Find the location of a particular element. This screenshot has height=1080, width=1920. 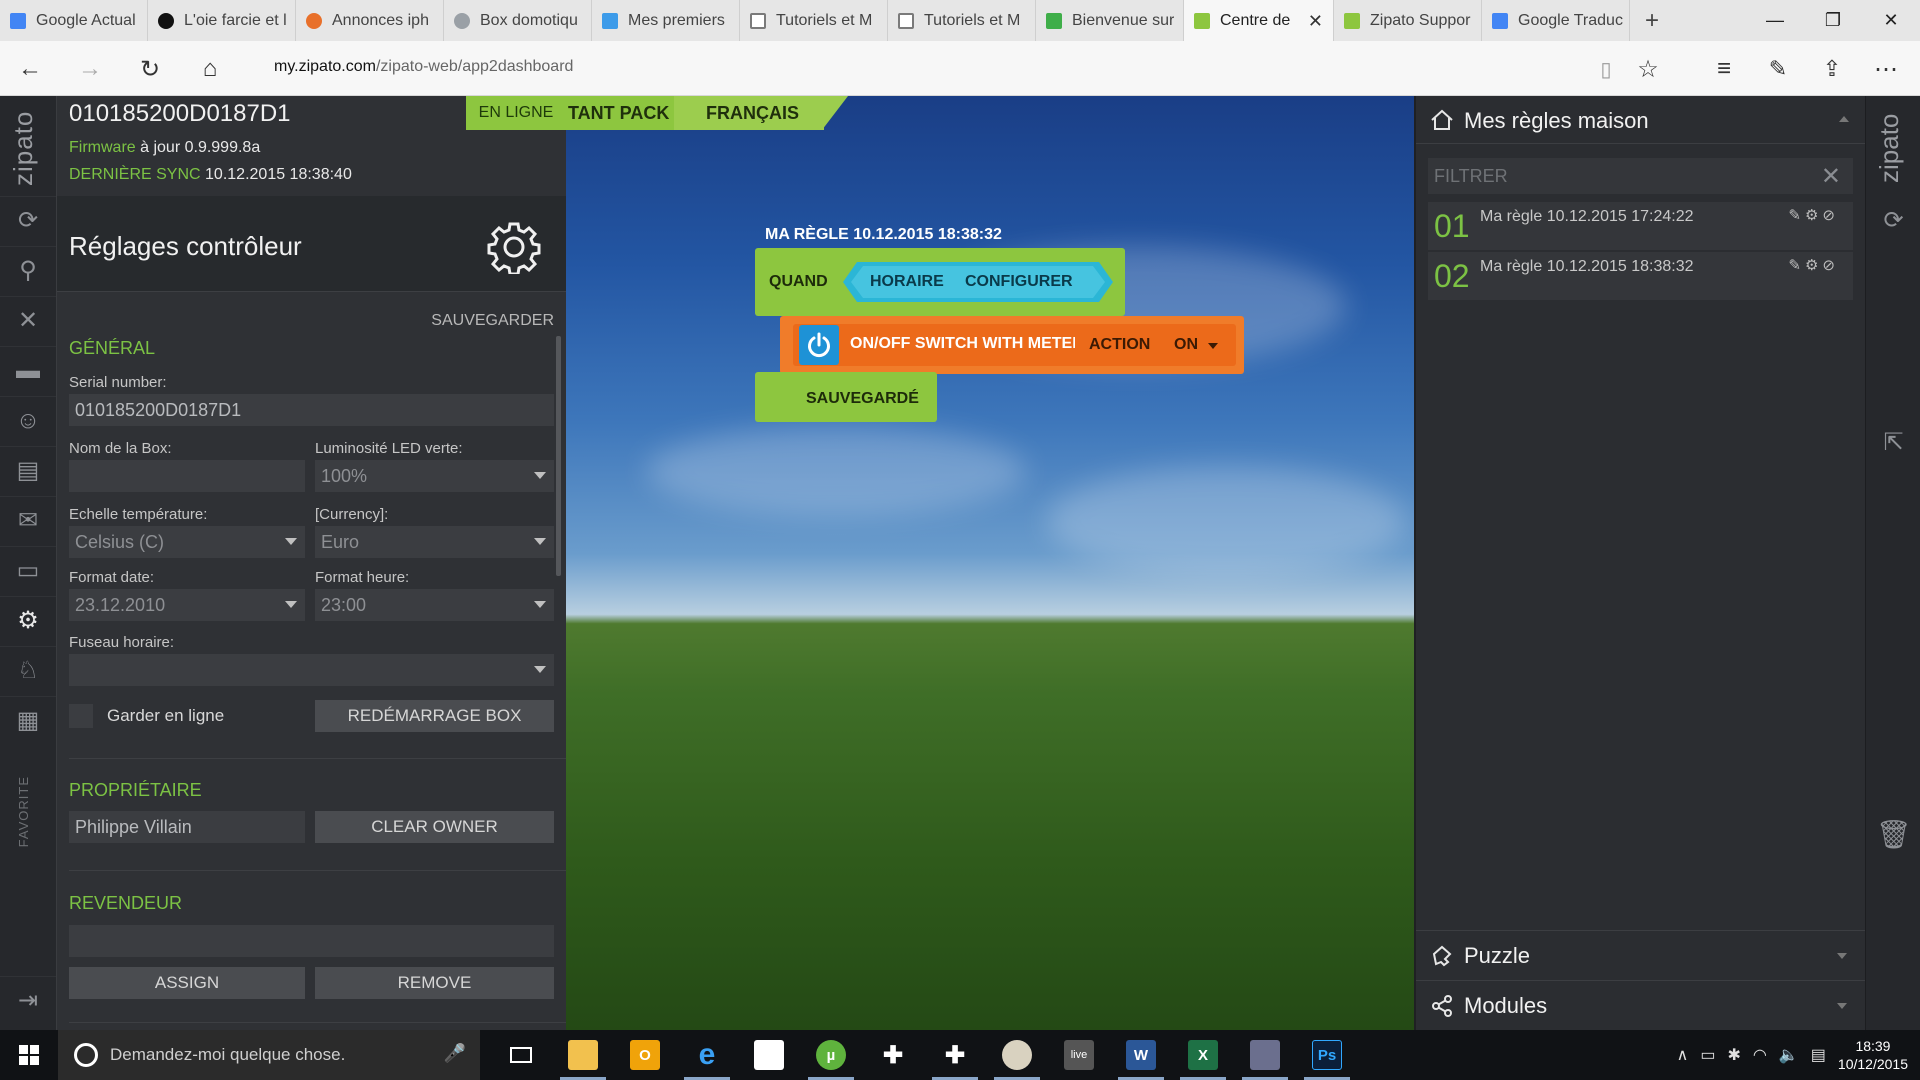

contacts-icon: ▤ is located at coordinates (28, 470).